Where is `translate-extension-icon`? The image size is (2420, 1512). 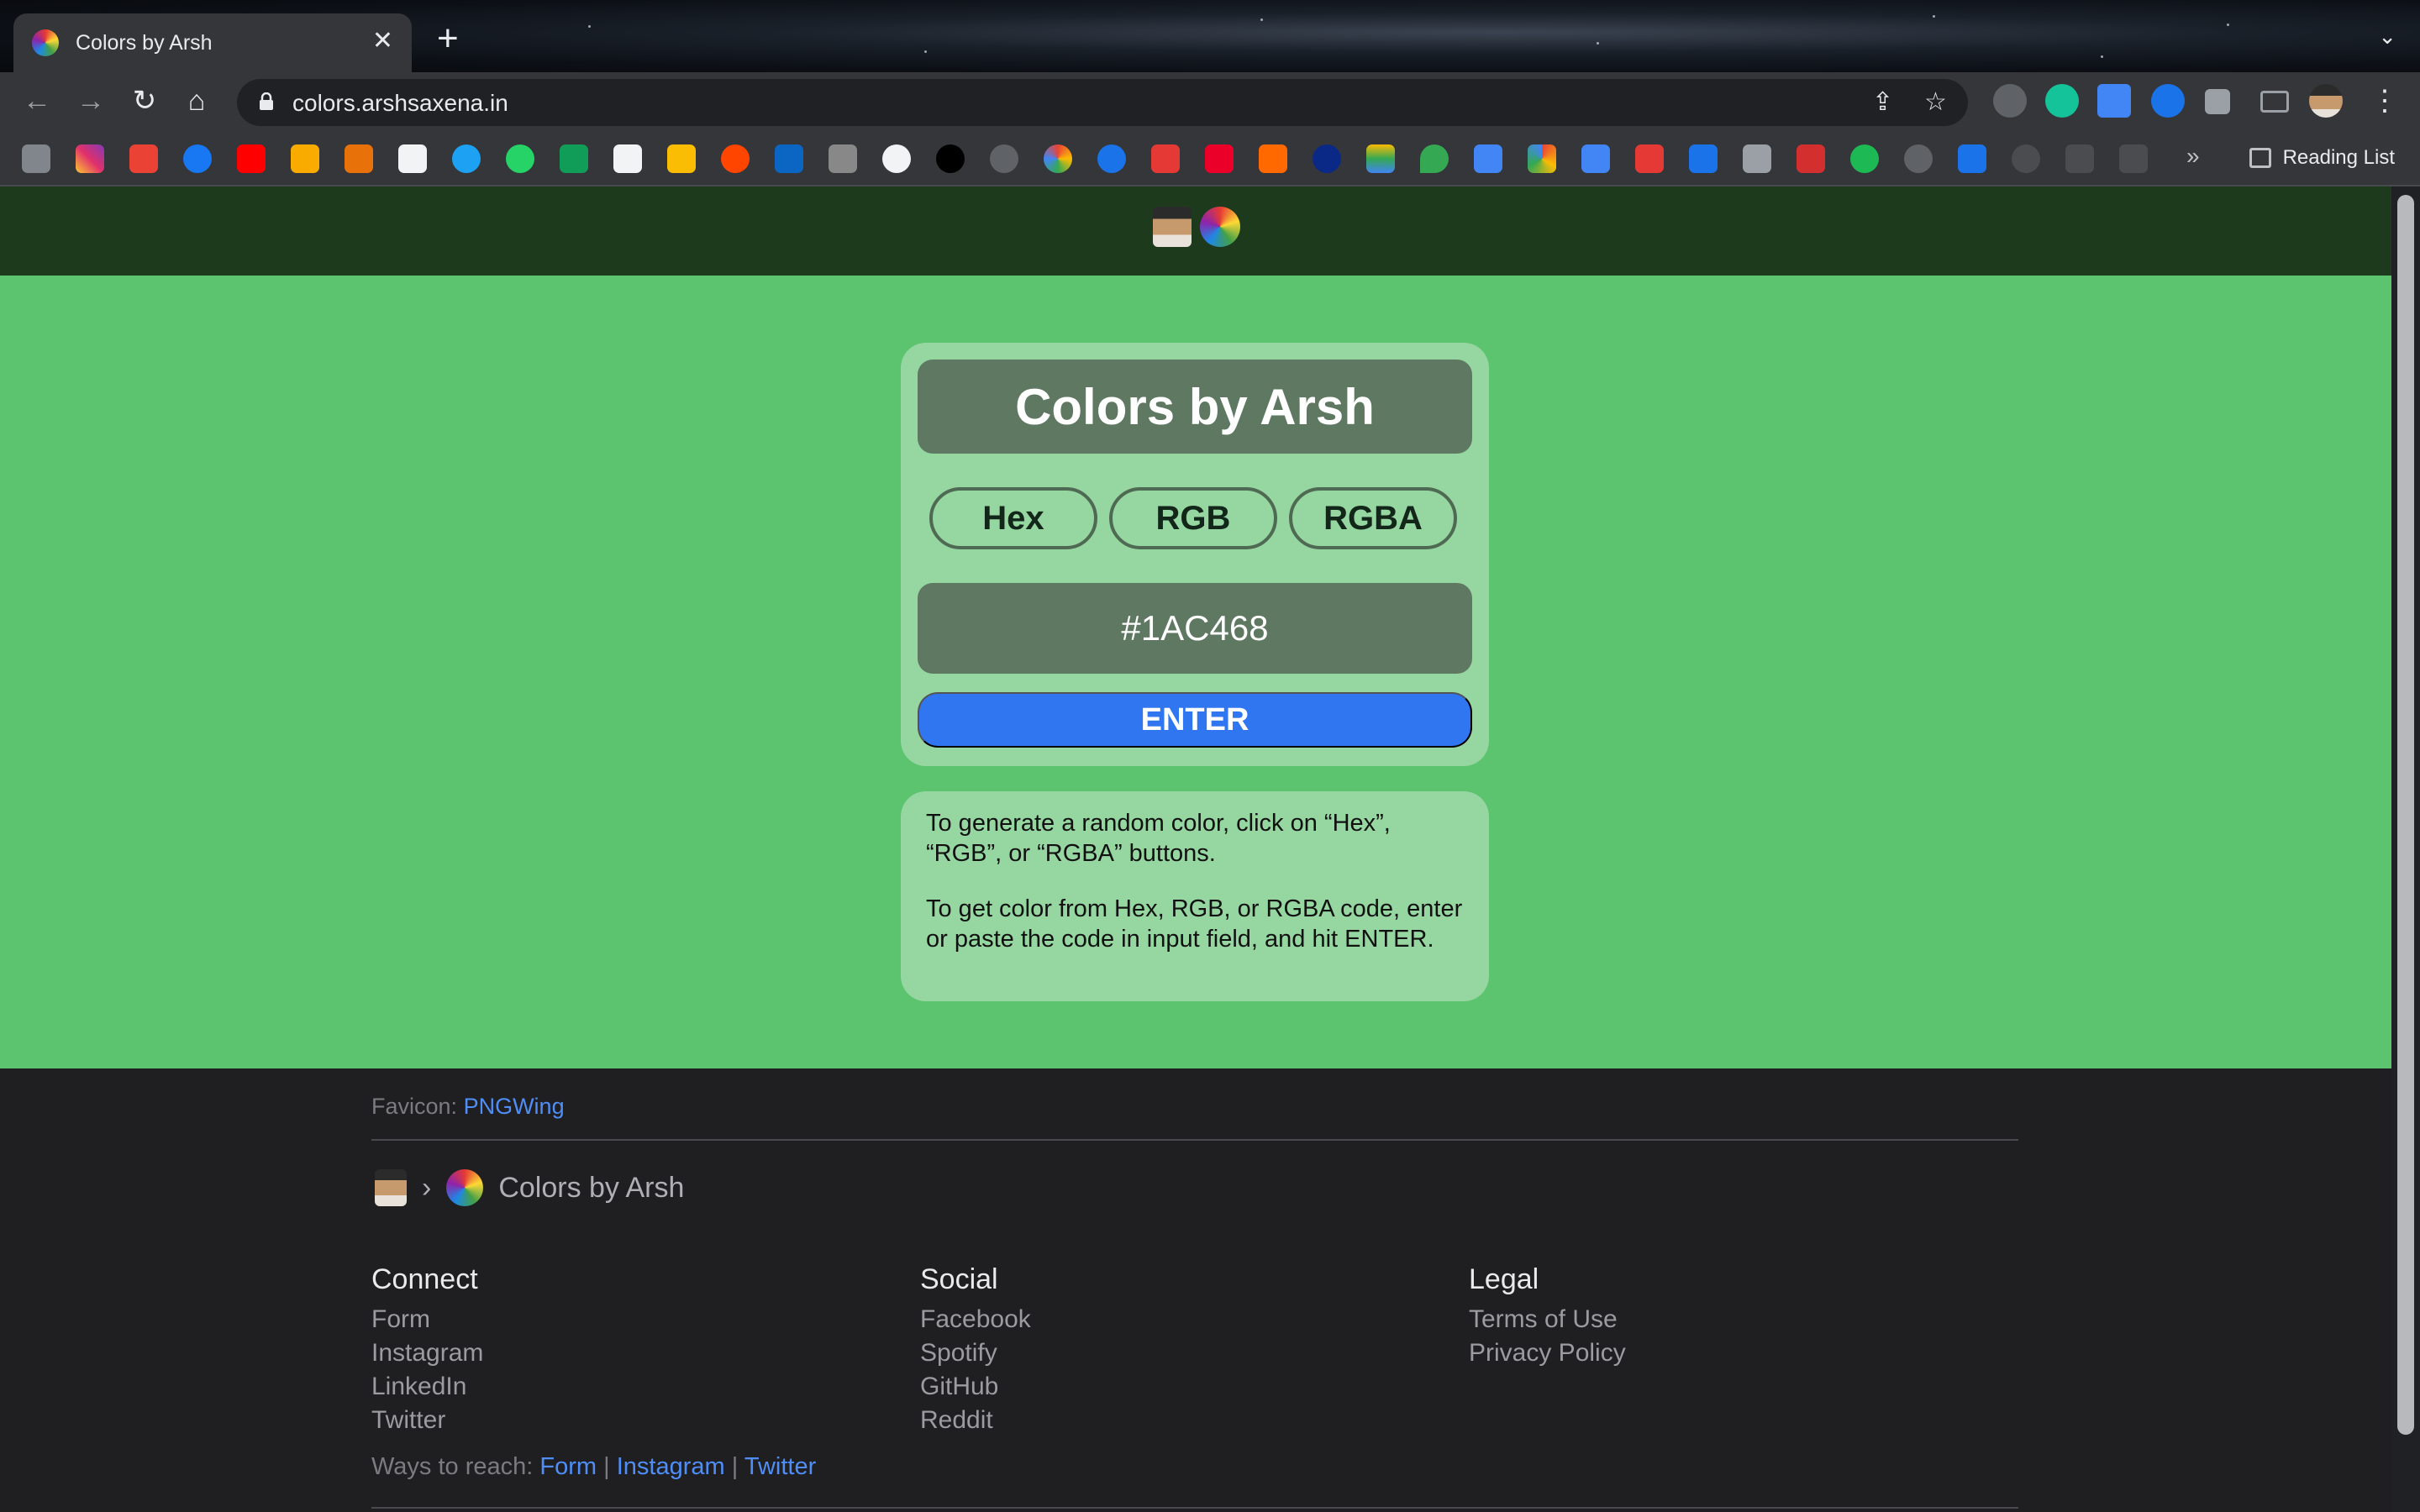
translate-extension-icon is located at coordinates (2114, 101).